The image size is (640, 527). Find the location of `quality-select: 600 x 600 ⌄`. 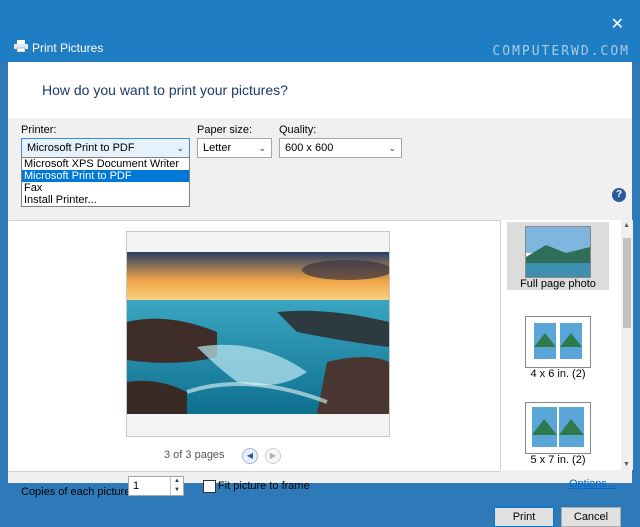

quality-select: 600 x 600 ⌄ is located at coordinates (340, 148).